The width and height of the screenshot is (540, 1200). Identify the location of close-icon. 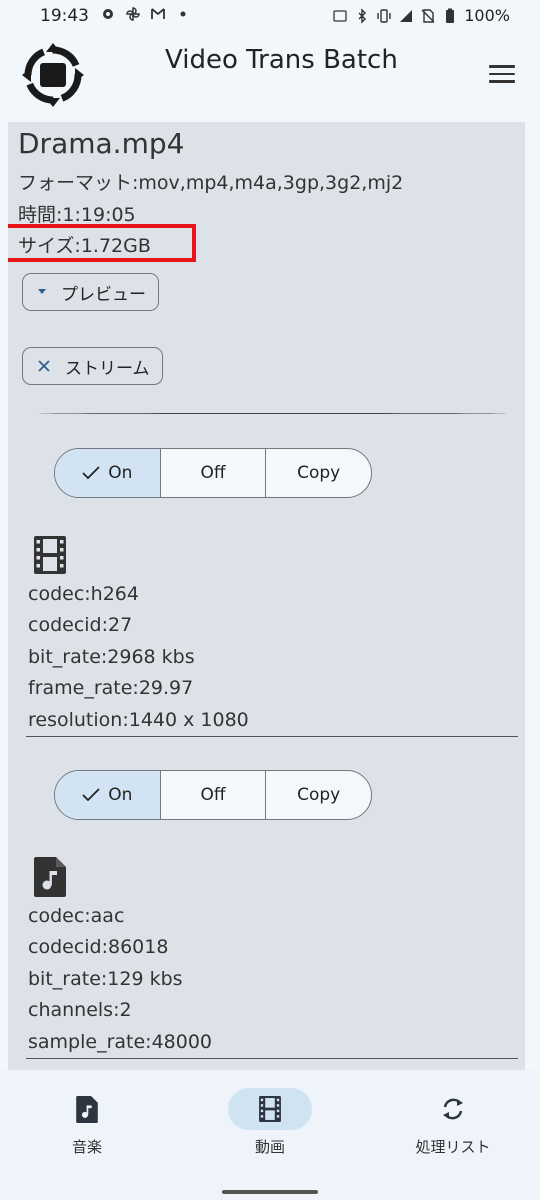
(44, 366).